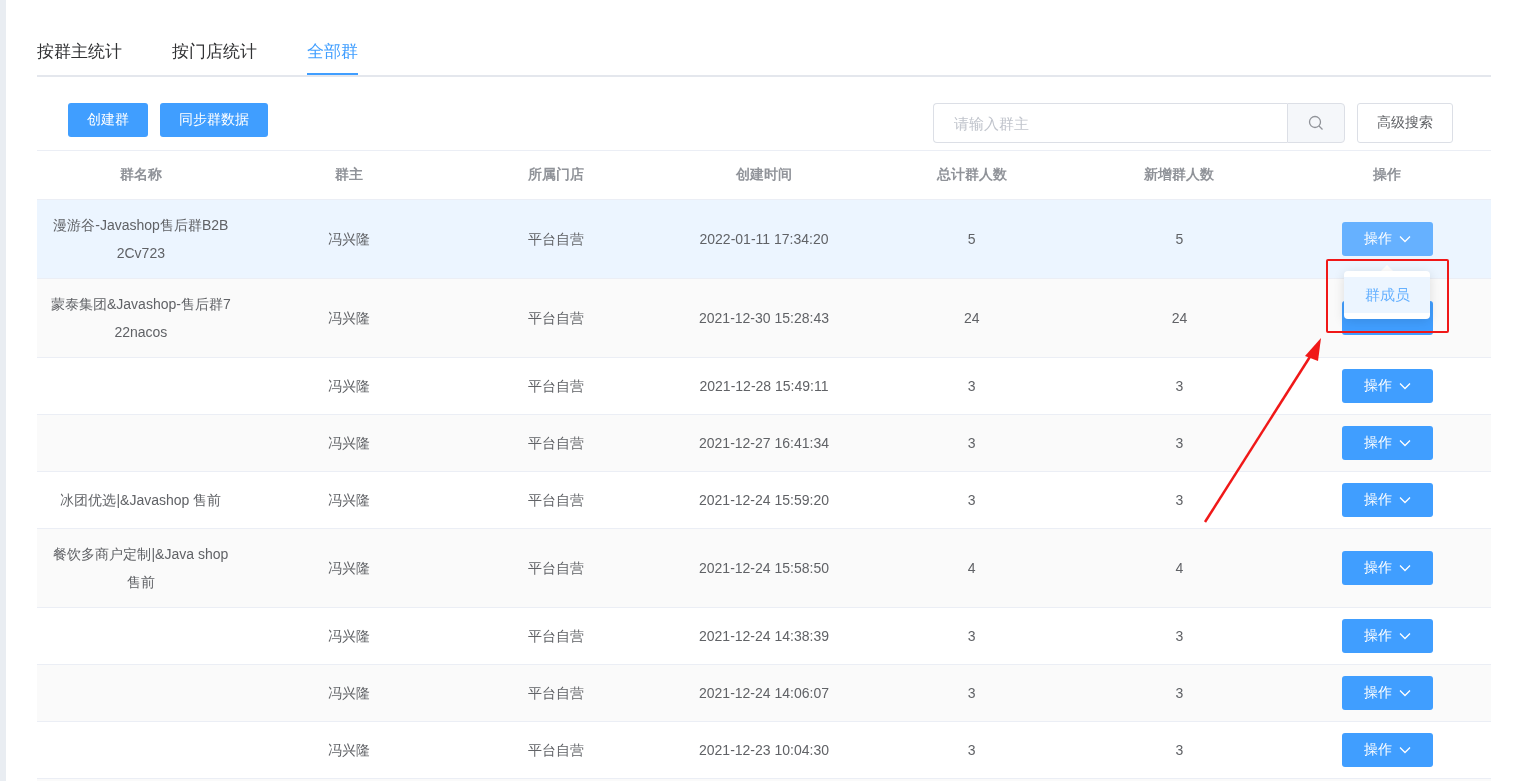 Image resolution: width=1517 pixels, height=781 pixels. I want to click on search-icon, so click(1316, 123).